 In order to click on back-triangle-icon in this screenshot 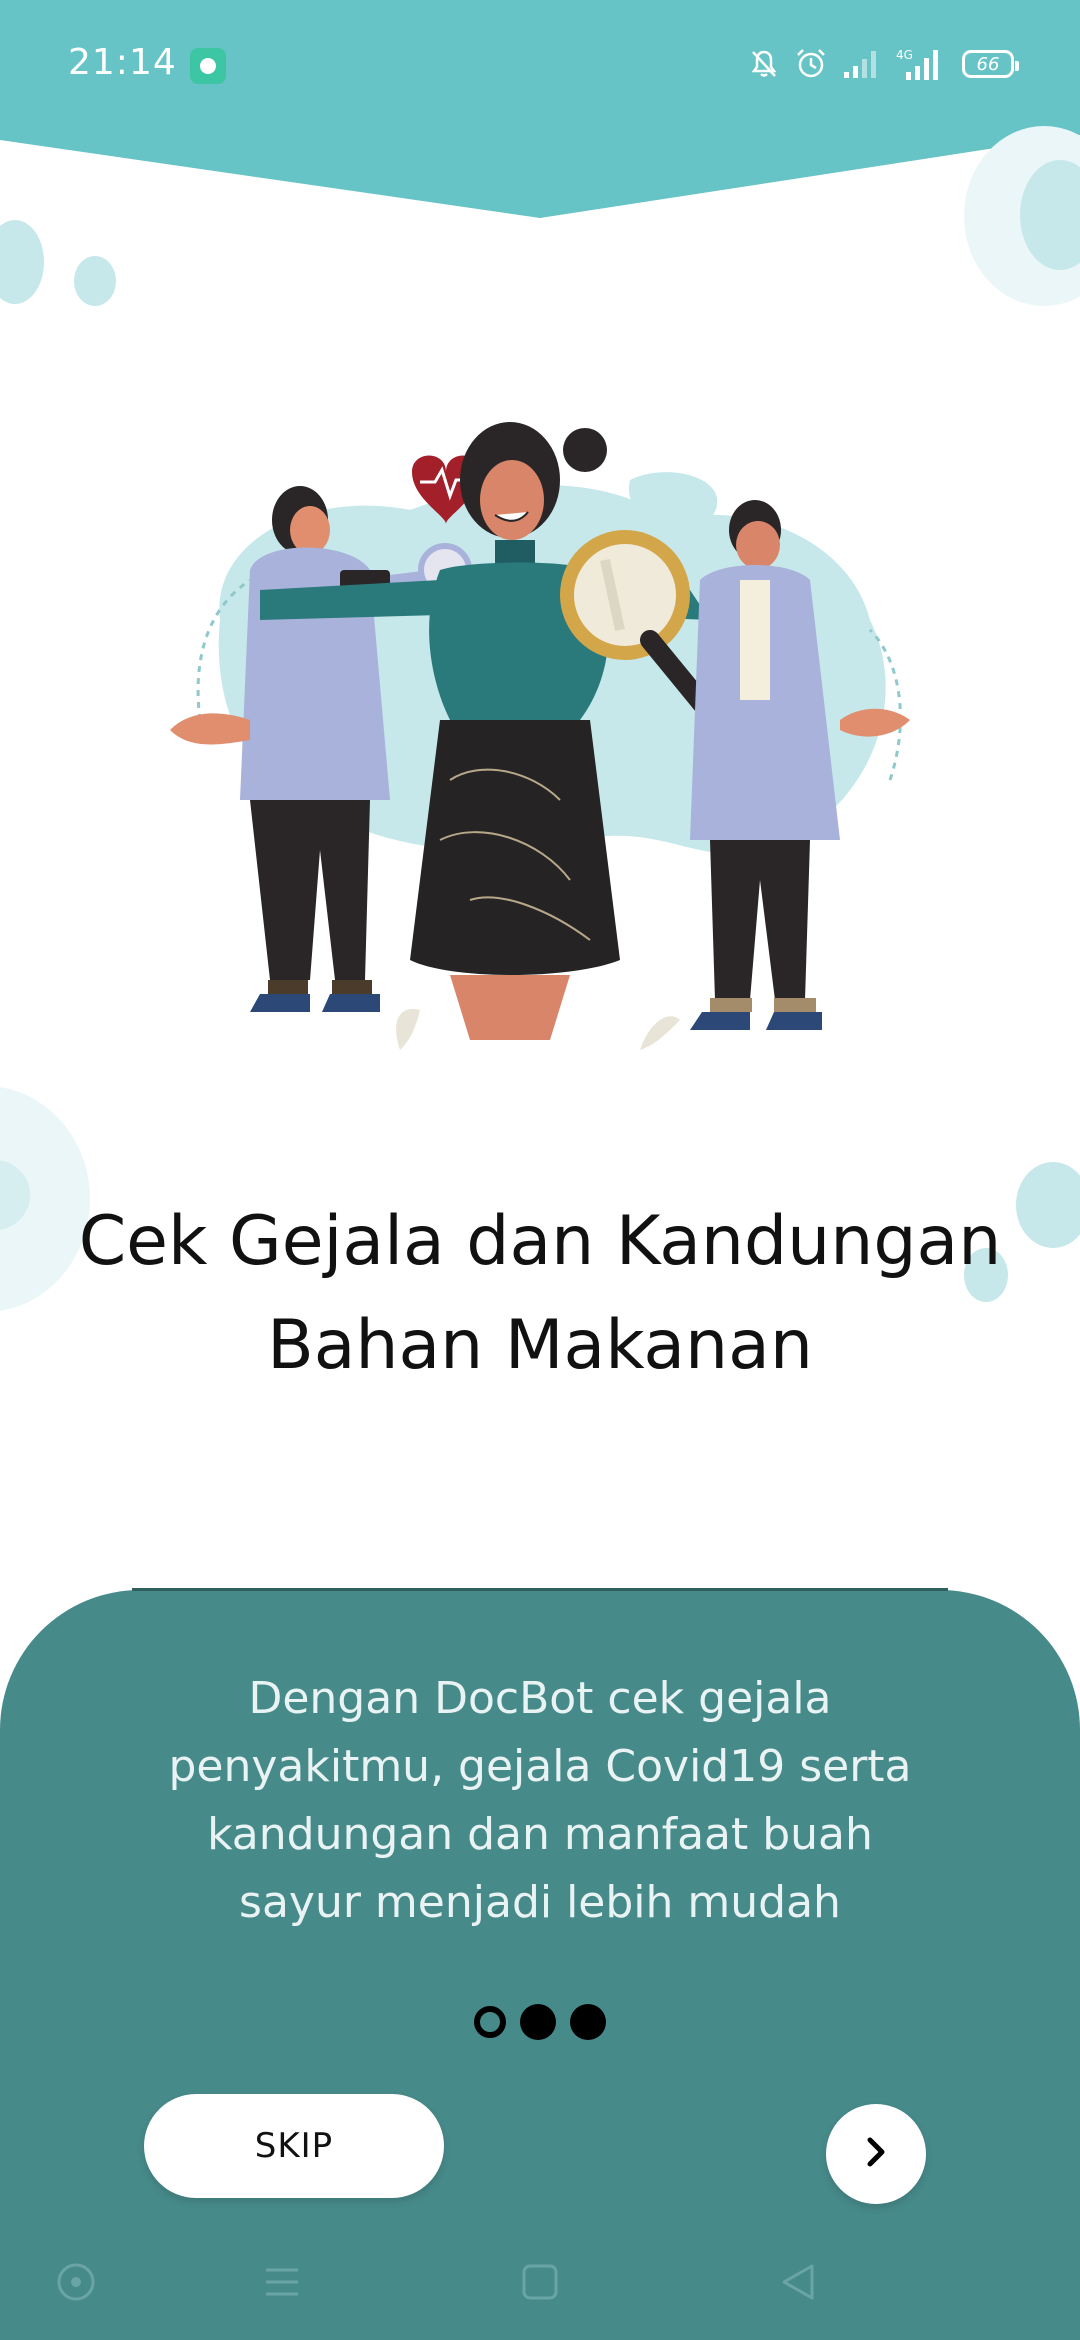, I will do `click(798, 2282)`.